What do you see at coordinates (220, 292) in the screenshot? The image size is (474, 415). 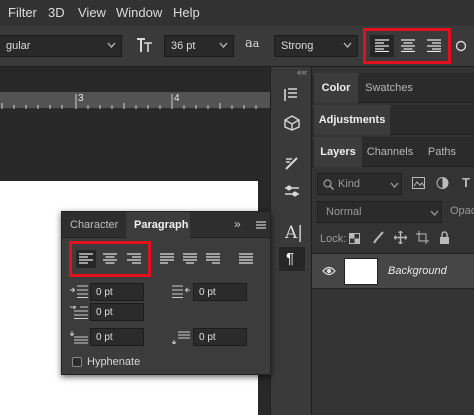 I see `indent-right-input: 0 pt` at bounding box center [220, 292].